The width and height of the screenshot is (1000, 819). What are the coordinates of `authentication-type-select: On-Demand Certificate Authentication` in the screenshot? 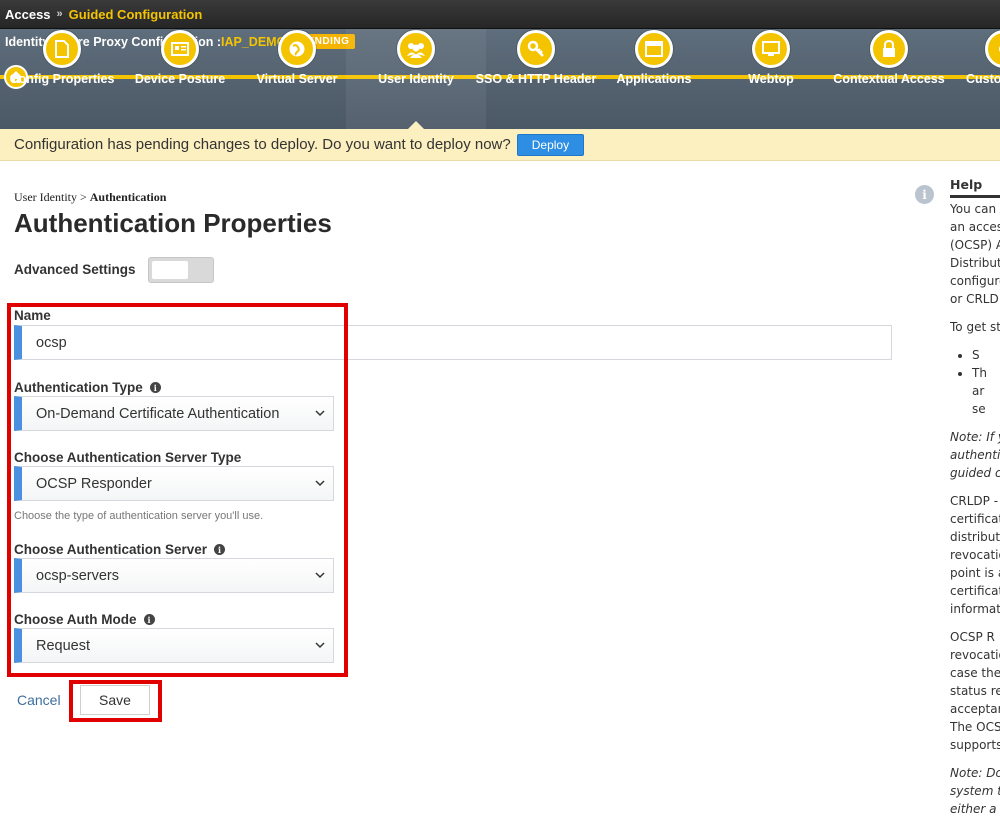 It's located at (174, 413).